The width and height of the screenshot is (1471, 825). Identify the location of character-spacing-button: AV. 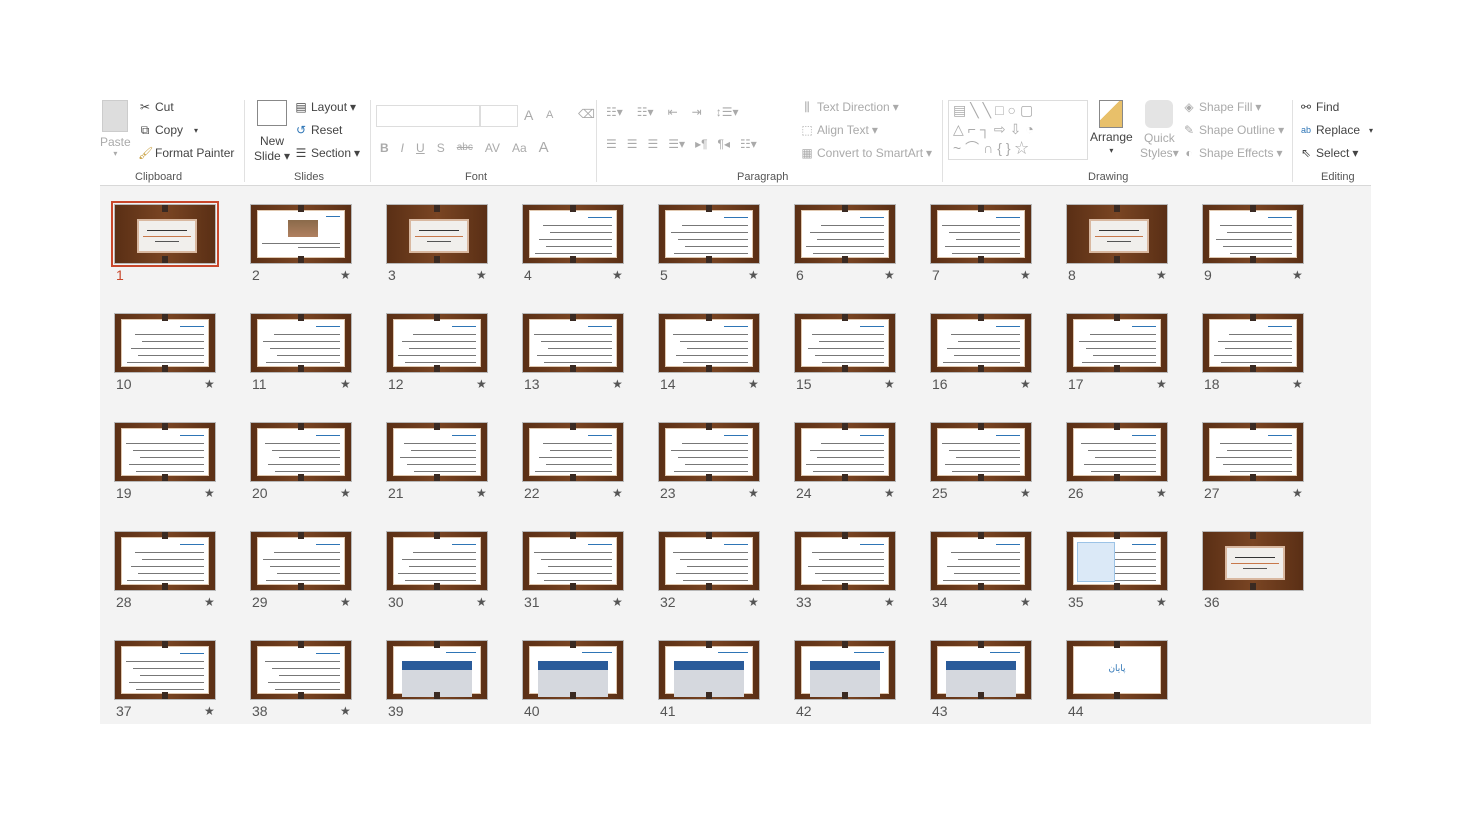
(492, 148).